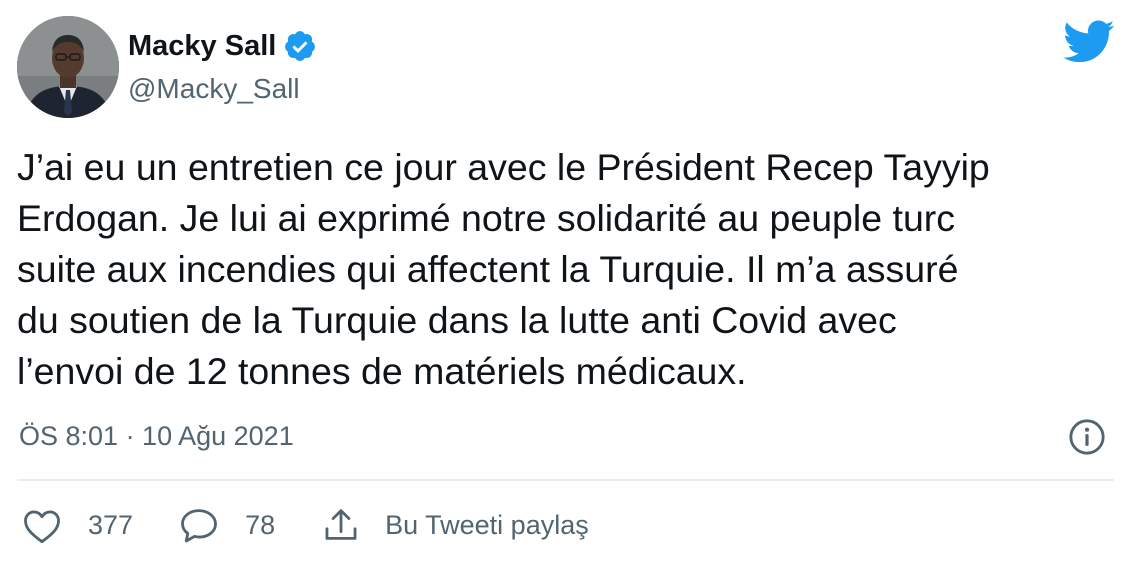  What do you see at coordinates (111, 524) in the screenshot?
I see `like-count: 377` at bounding box center [111, 524].